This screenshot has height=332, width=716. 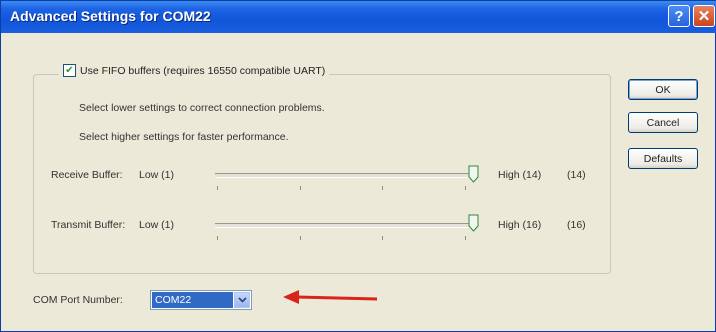 What do you see at coordinates (87, 175) in the screenshot?
I see `receive-buffer-label: Receive Buffer:` at bounding box center [87, 175].